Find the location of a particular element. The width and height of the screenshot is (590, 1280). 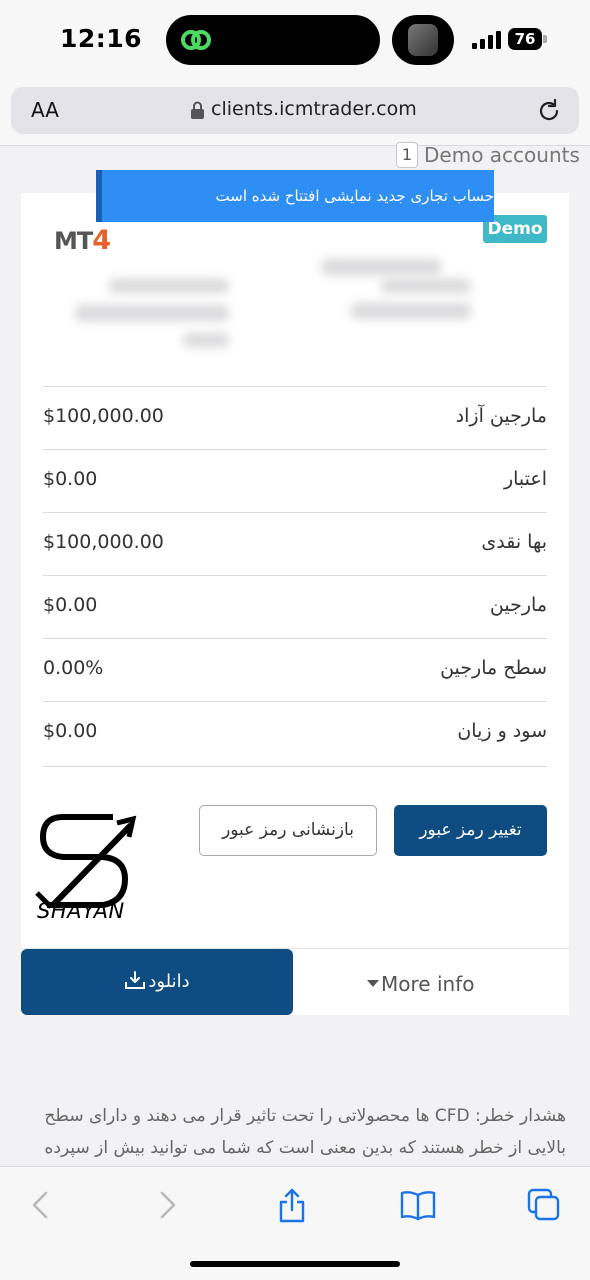

url-text: clients.icmtrader.com is located at coordinates (314, 109).